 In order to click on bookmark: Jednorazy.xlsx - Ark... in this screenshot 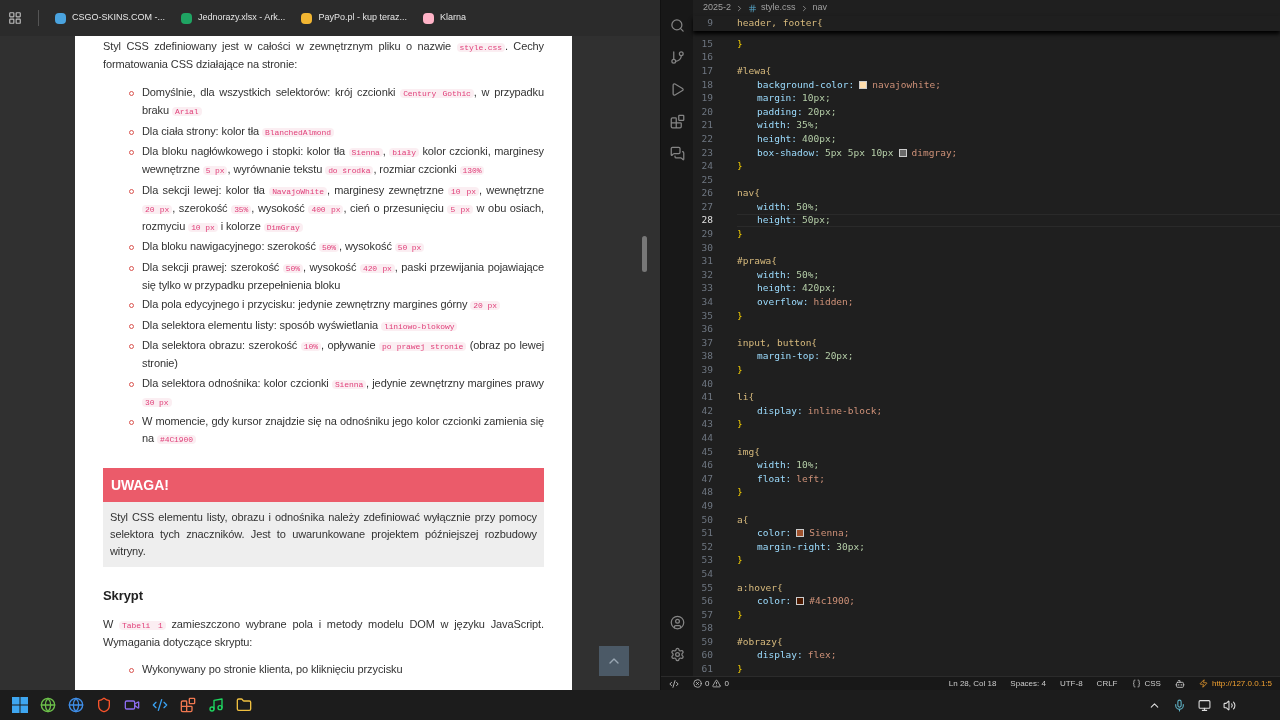, I will do `click(233, 18)`.